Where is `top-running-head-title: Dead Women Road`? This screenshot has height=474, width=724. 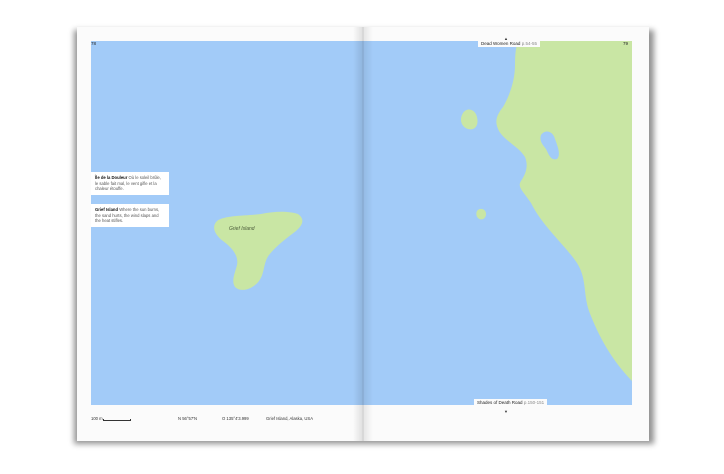
top-running-head-title: Dead Women Road is located at coordinates (501, 43).